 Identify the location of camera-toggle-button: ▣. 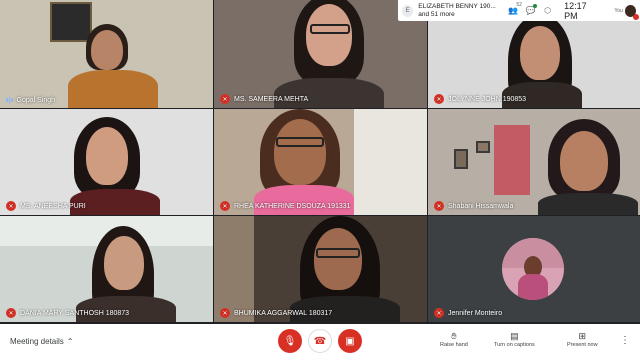
(350, 341).